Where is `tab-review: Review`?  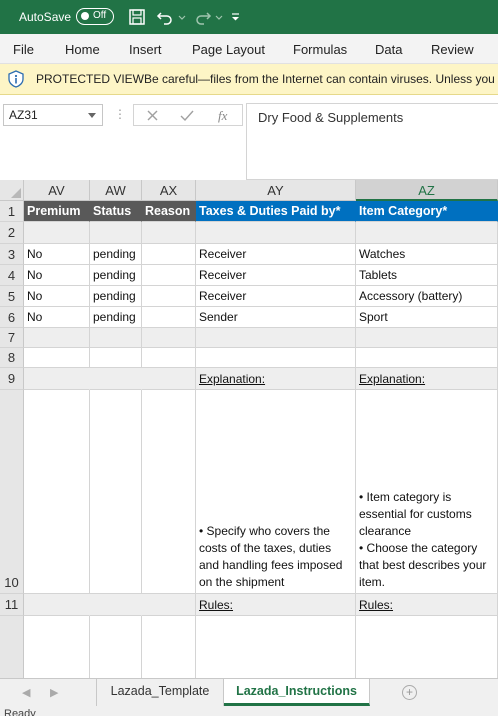
tab-review: Review is located at coordinates (452, 49).